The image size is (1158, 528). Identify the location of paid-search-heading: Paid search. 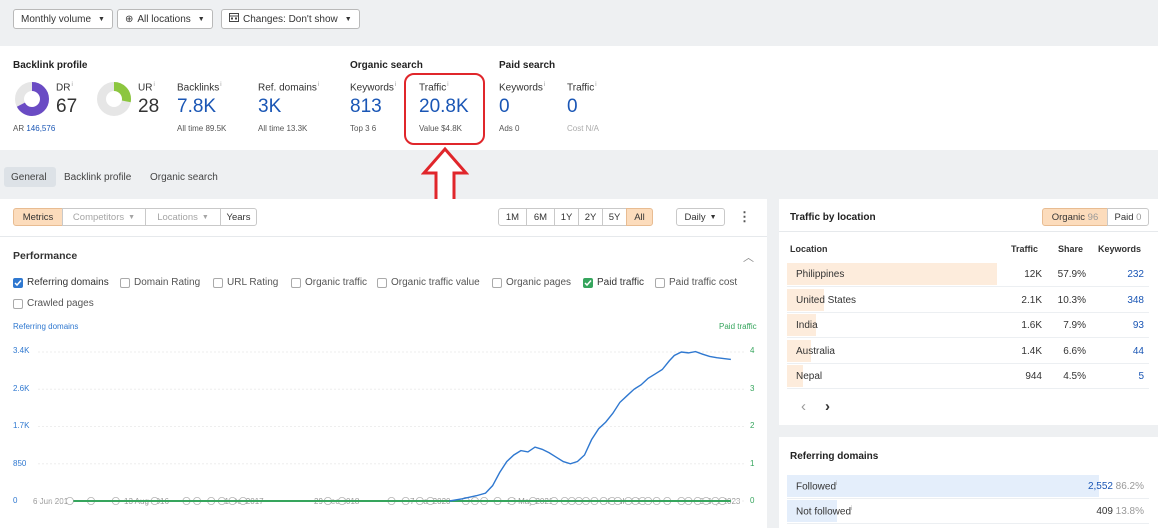
(527, 65).